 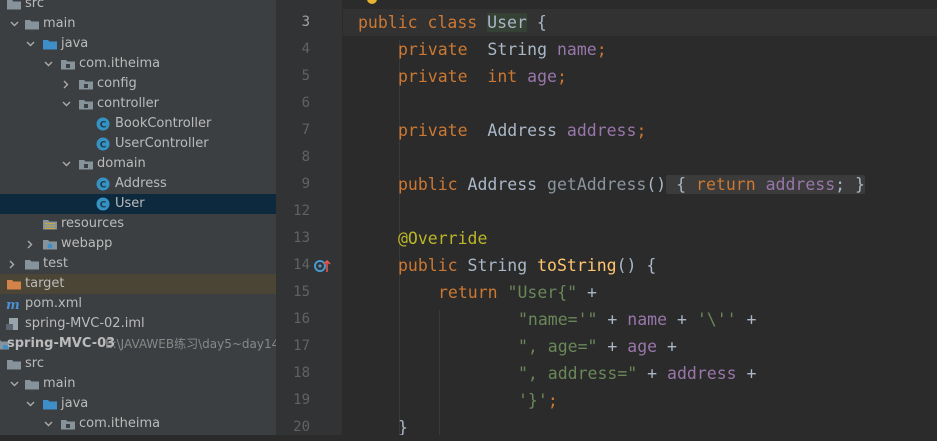 I want to click on line-number: 3, so click(x=305, y=22).